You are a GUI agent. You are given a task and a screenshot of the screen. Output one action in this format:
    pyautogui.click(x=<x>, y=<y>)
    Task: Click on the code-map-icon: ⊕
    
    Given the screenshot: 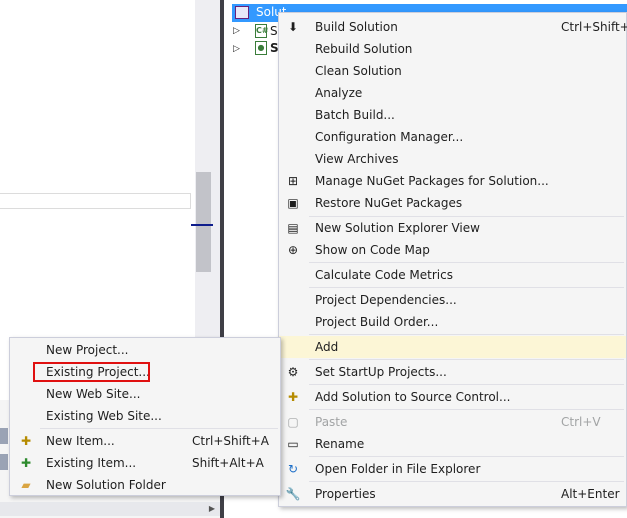 What is the action you would take?
    pyautogui.click(x=293, y=250)
    